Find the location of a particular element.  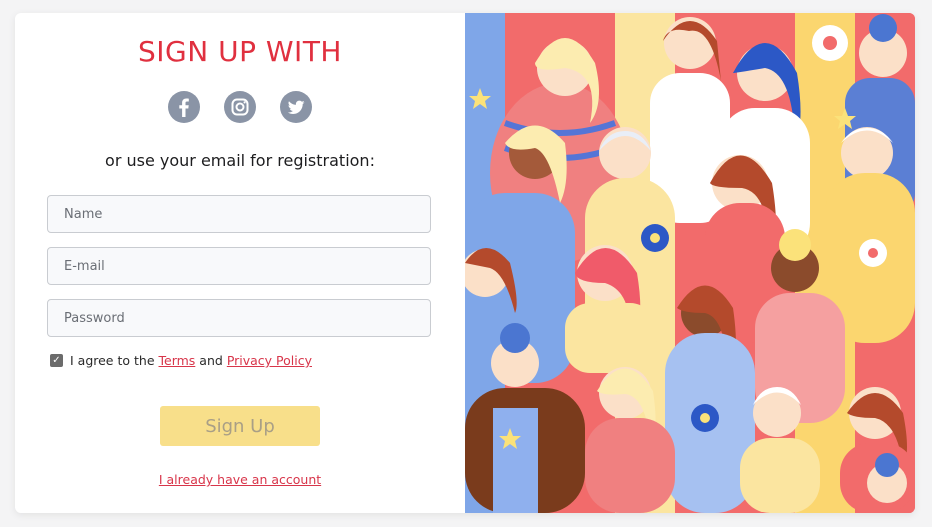

instagram-button is located at coordinates (240, 107).